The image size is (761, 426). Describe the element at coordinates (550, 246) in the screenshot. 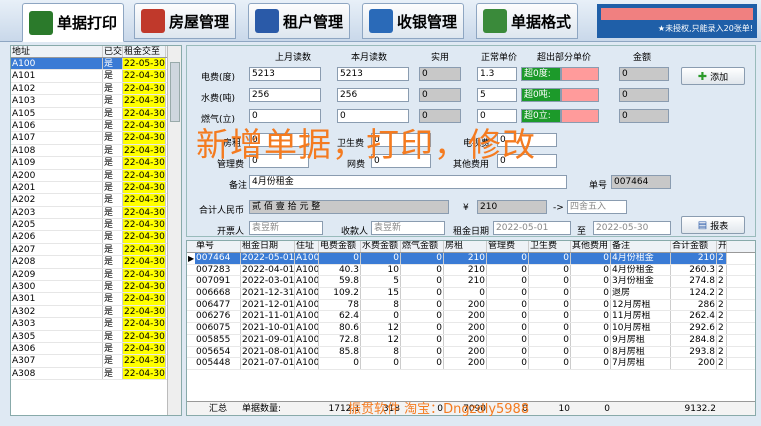

I see `col-sanitation: 卫生费` at that location.